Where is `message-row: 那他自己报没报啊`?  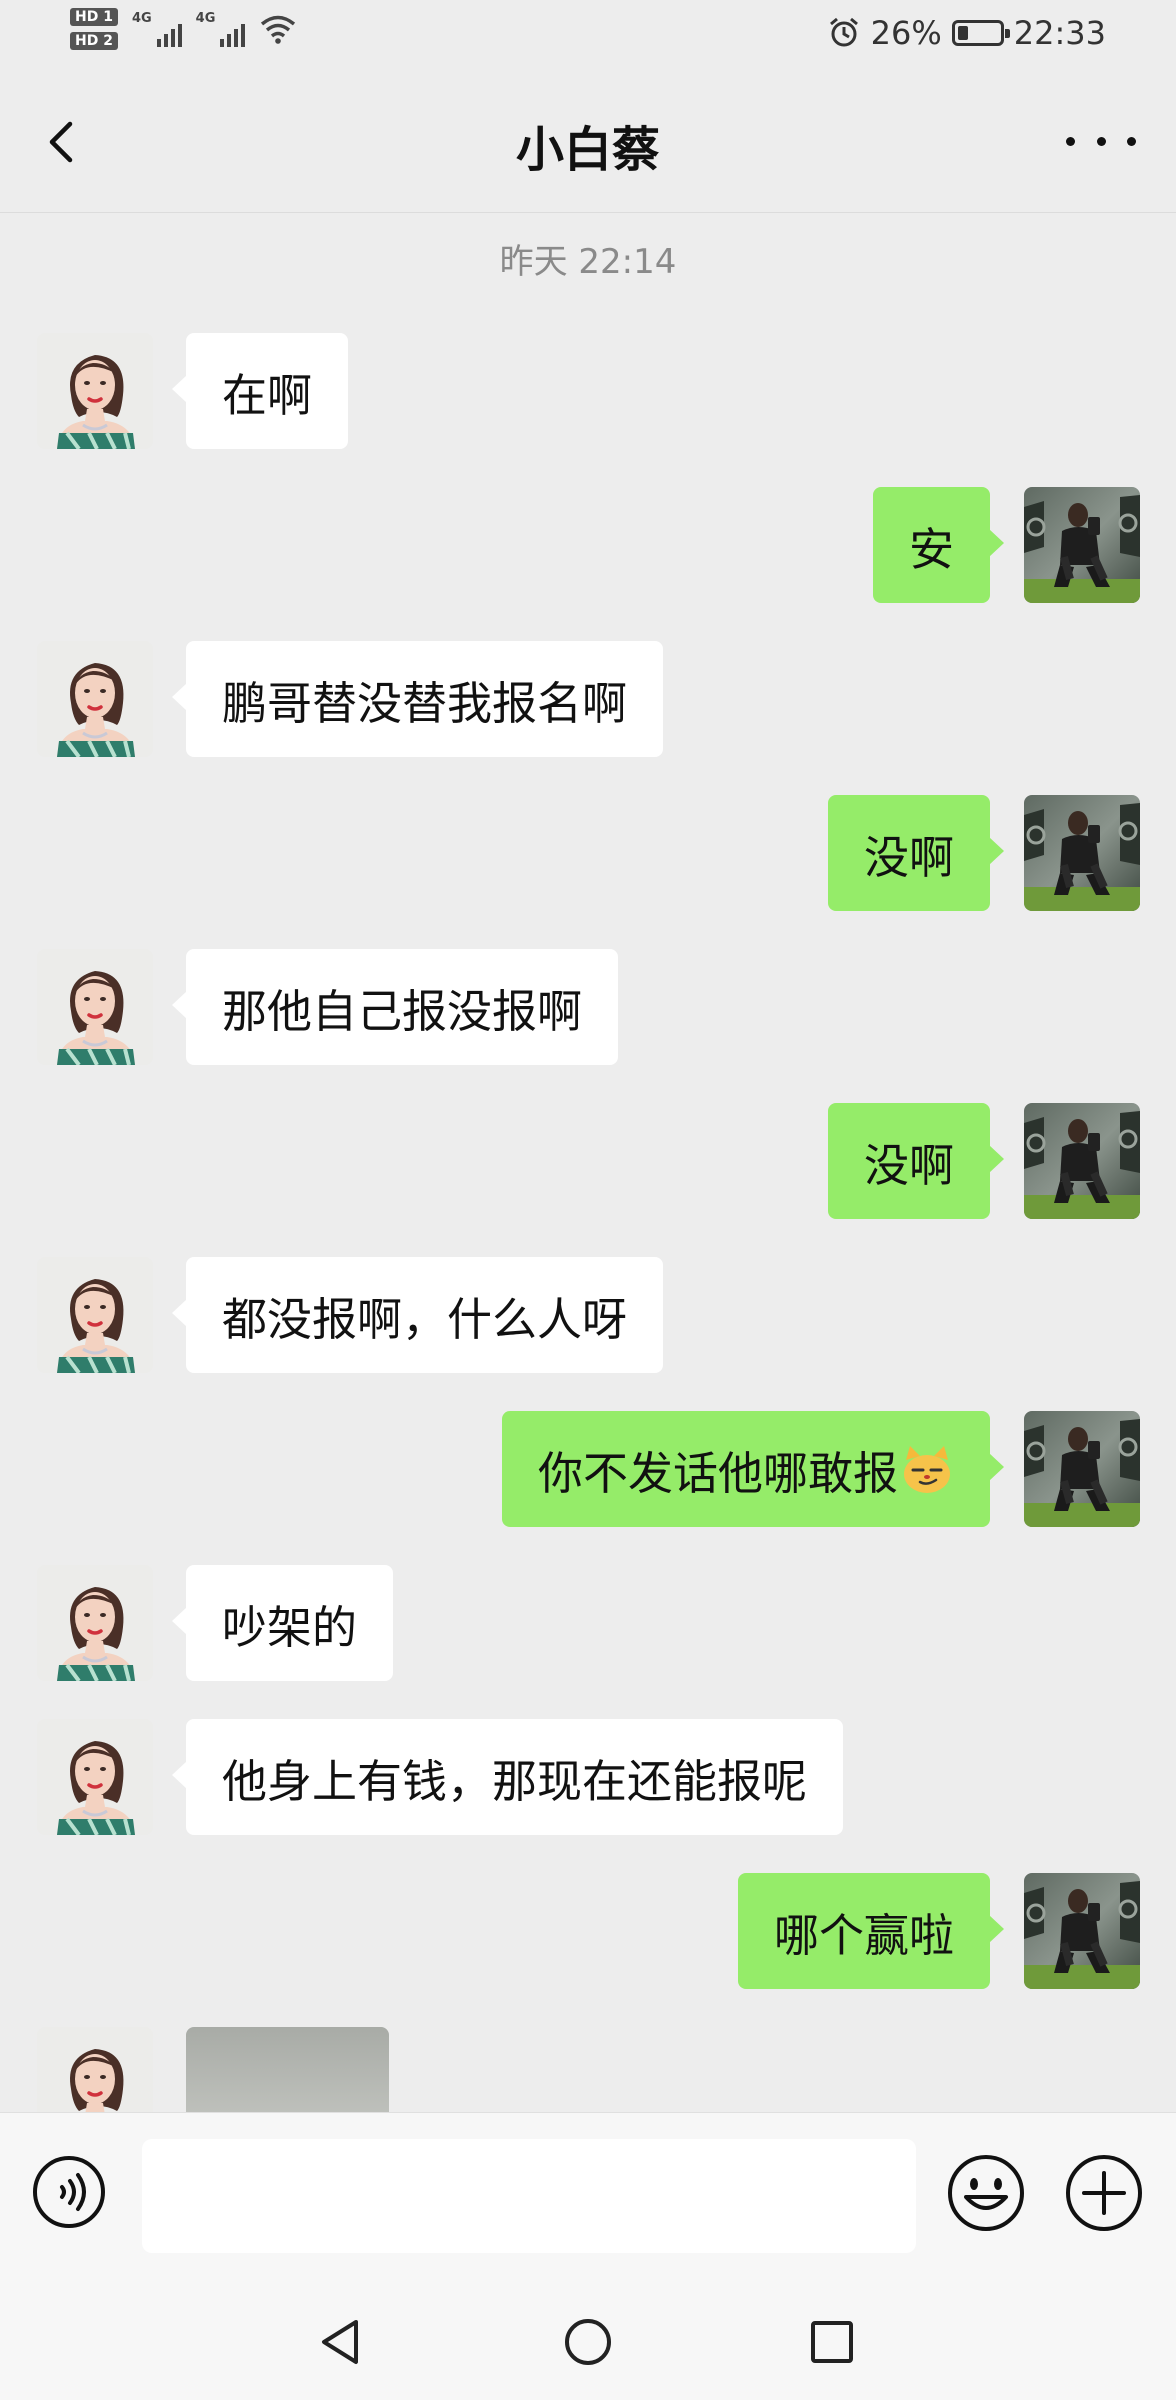 message-row: 那他自己报没报啊 is located at coordinates (588, 1008).